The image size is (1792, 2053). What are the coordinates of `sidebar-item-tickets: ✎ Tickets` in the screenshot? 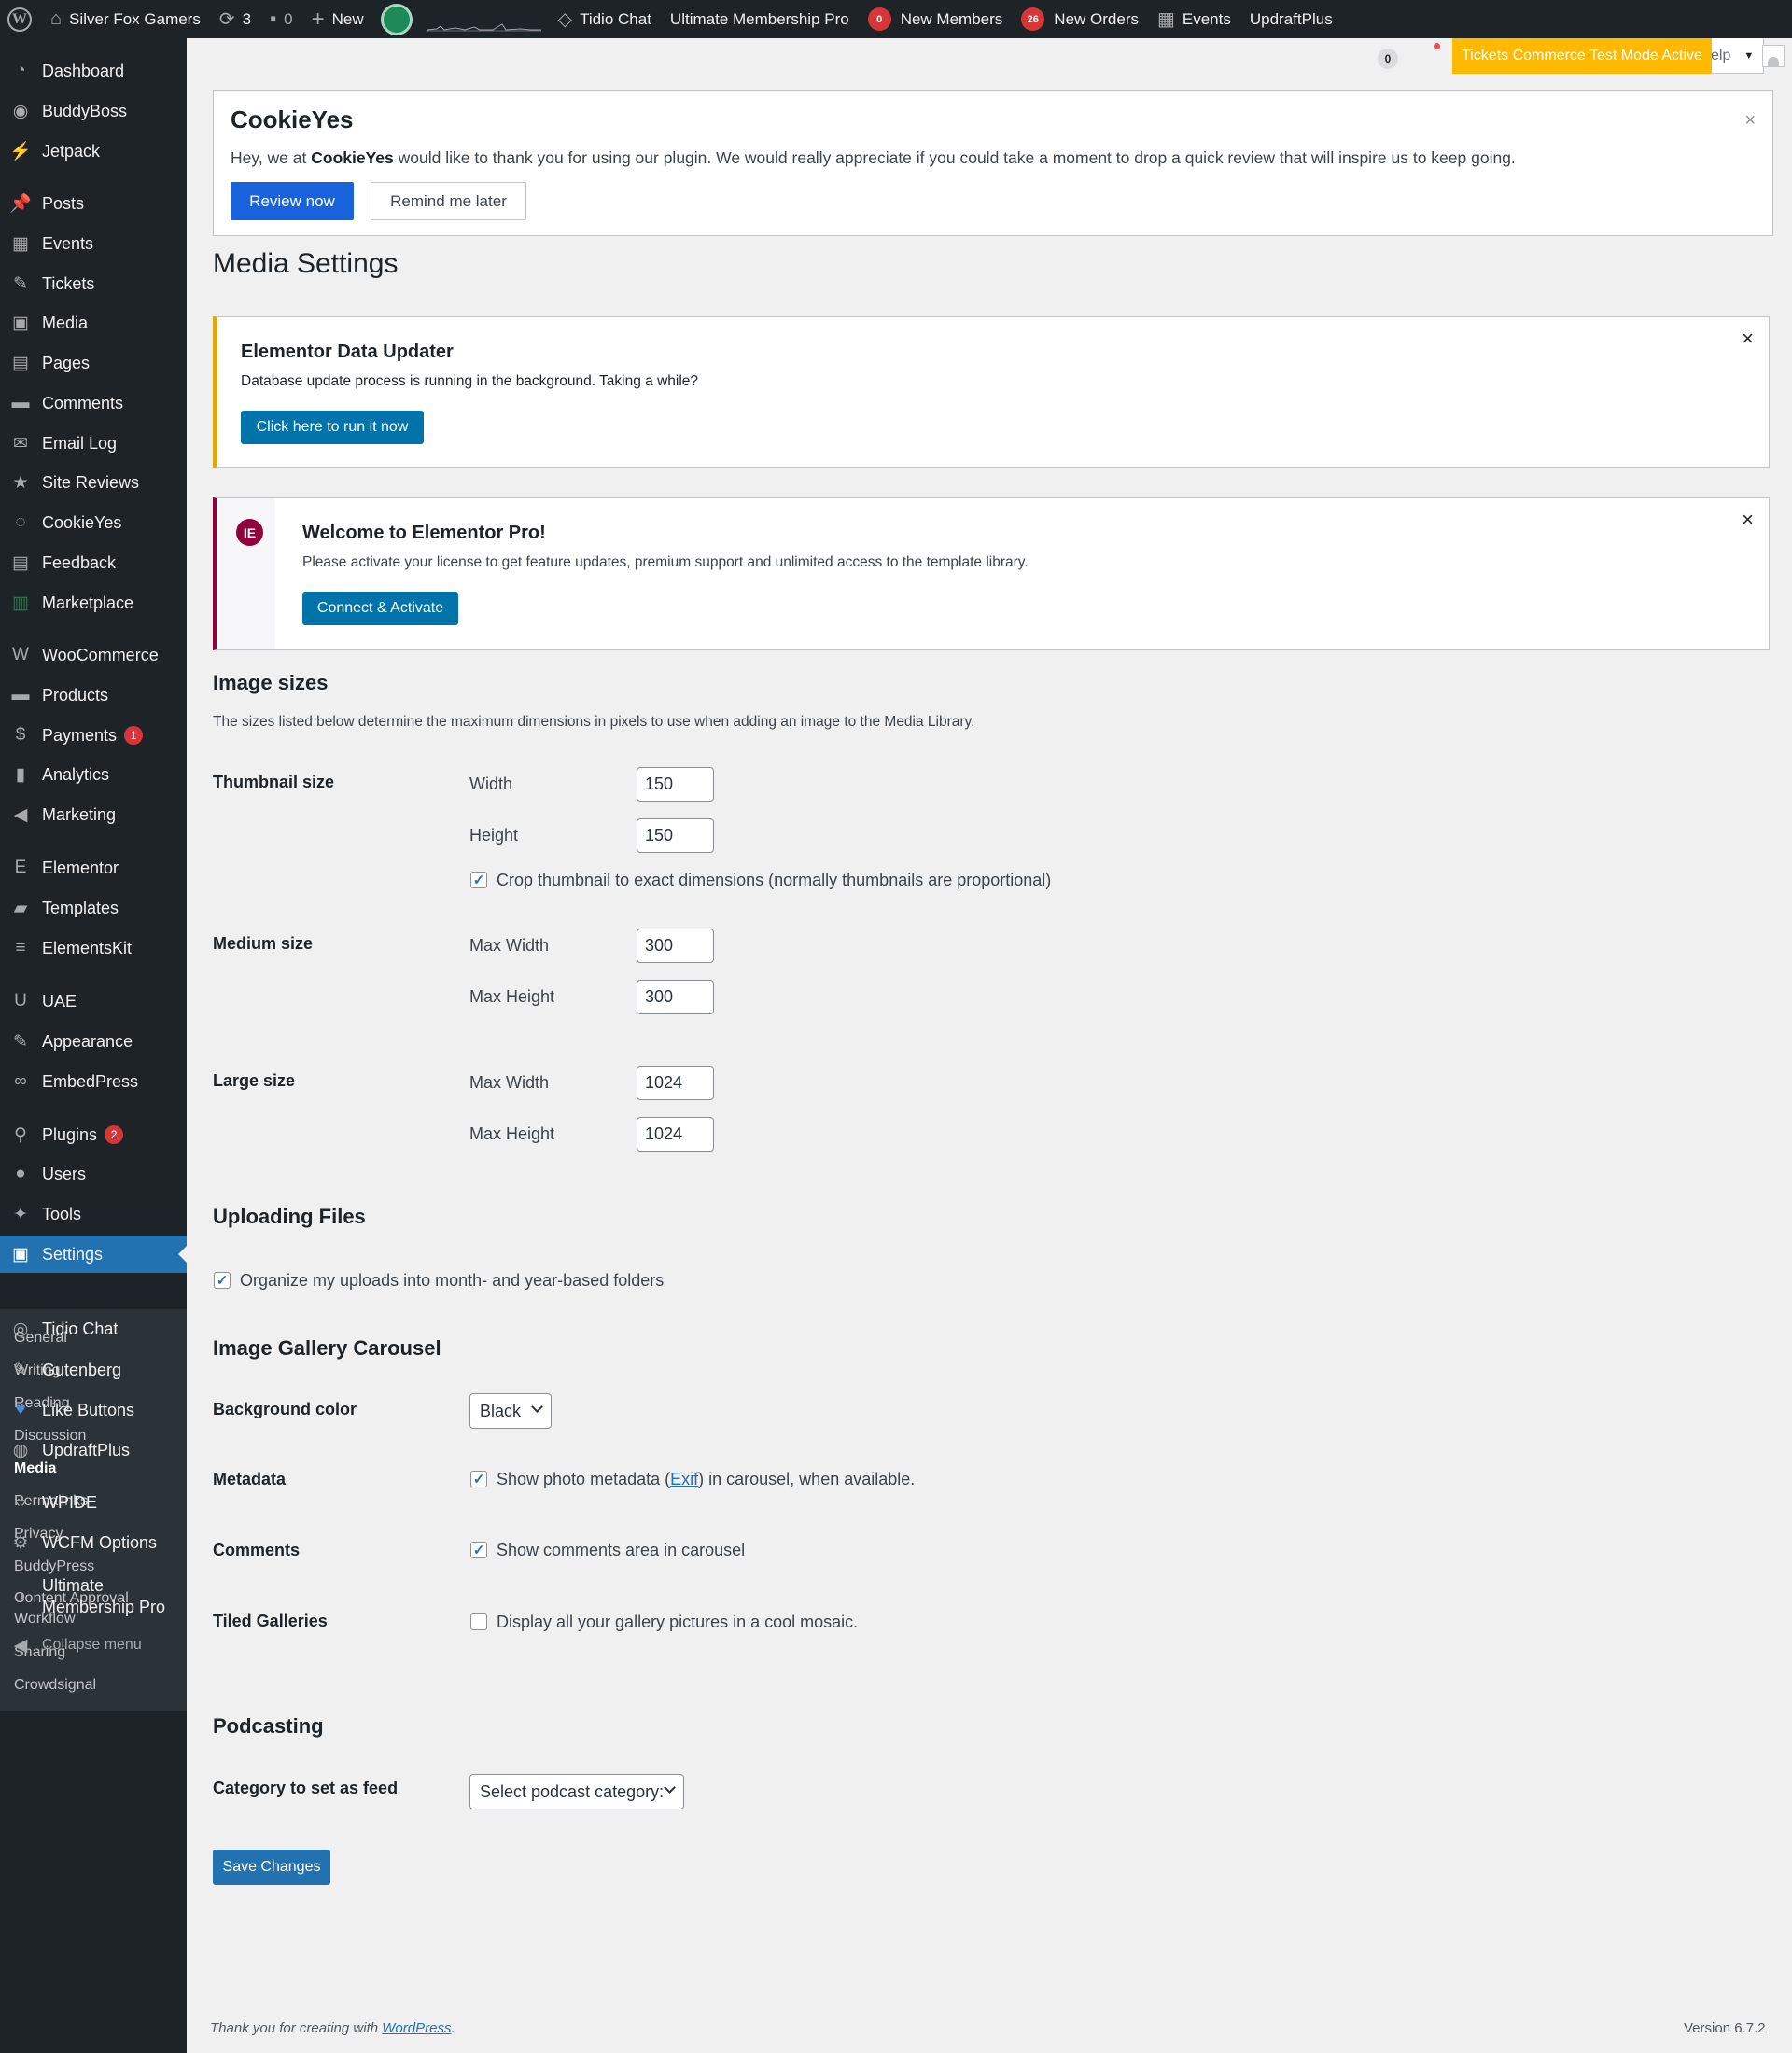 It's located at (93, 283).